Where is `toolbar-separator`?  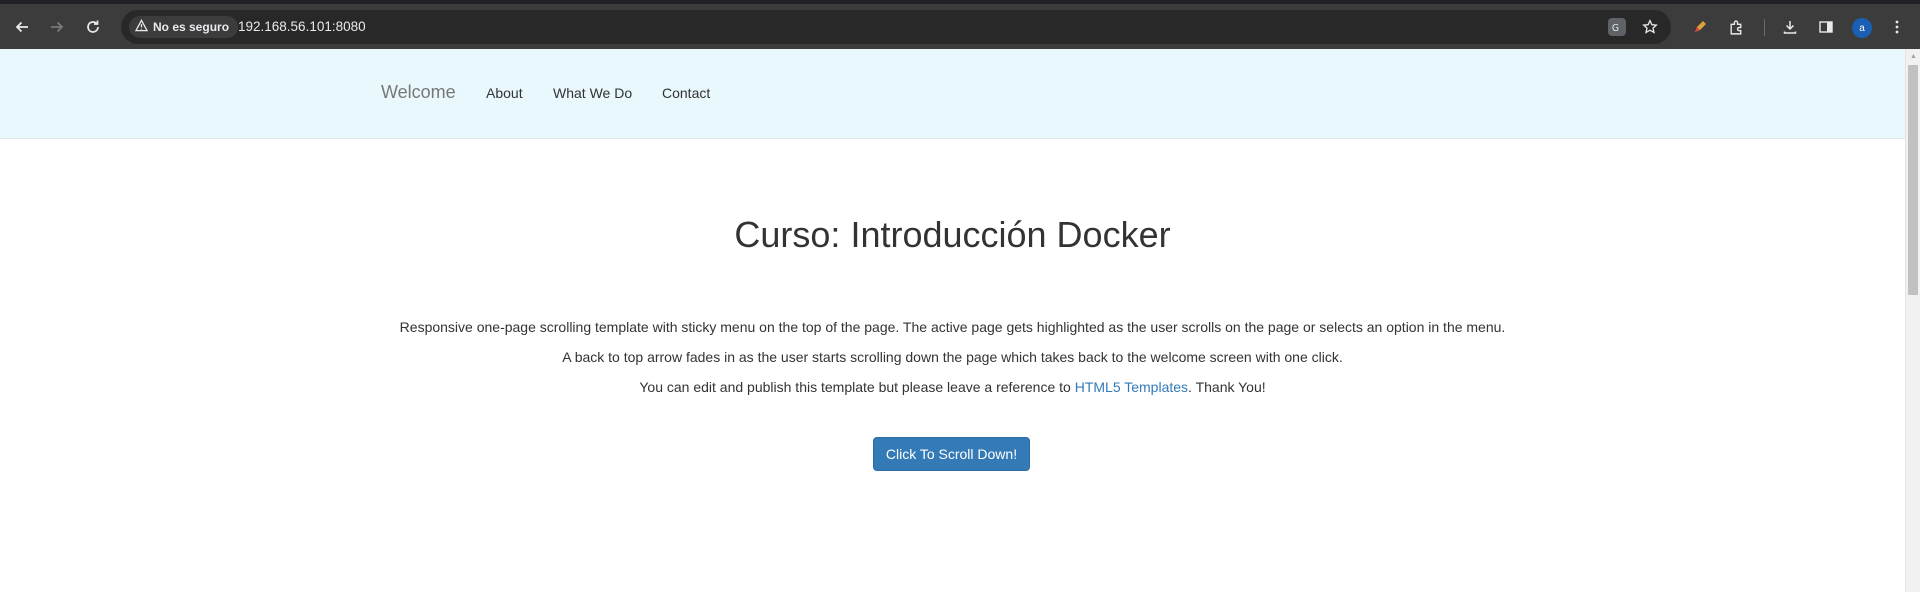
toolbar-separator is located at coordinates (1764, 27).